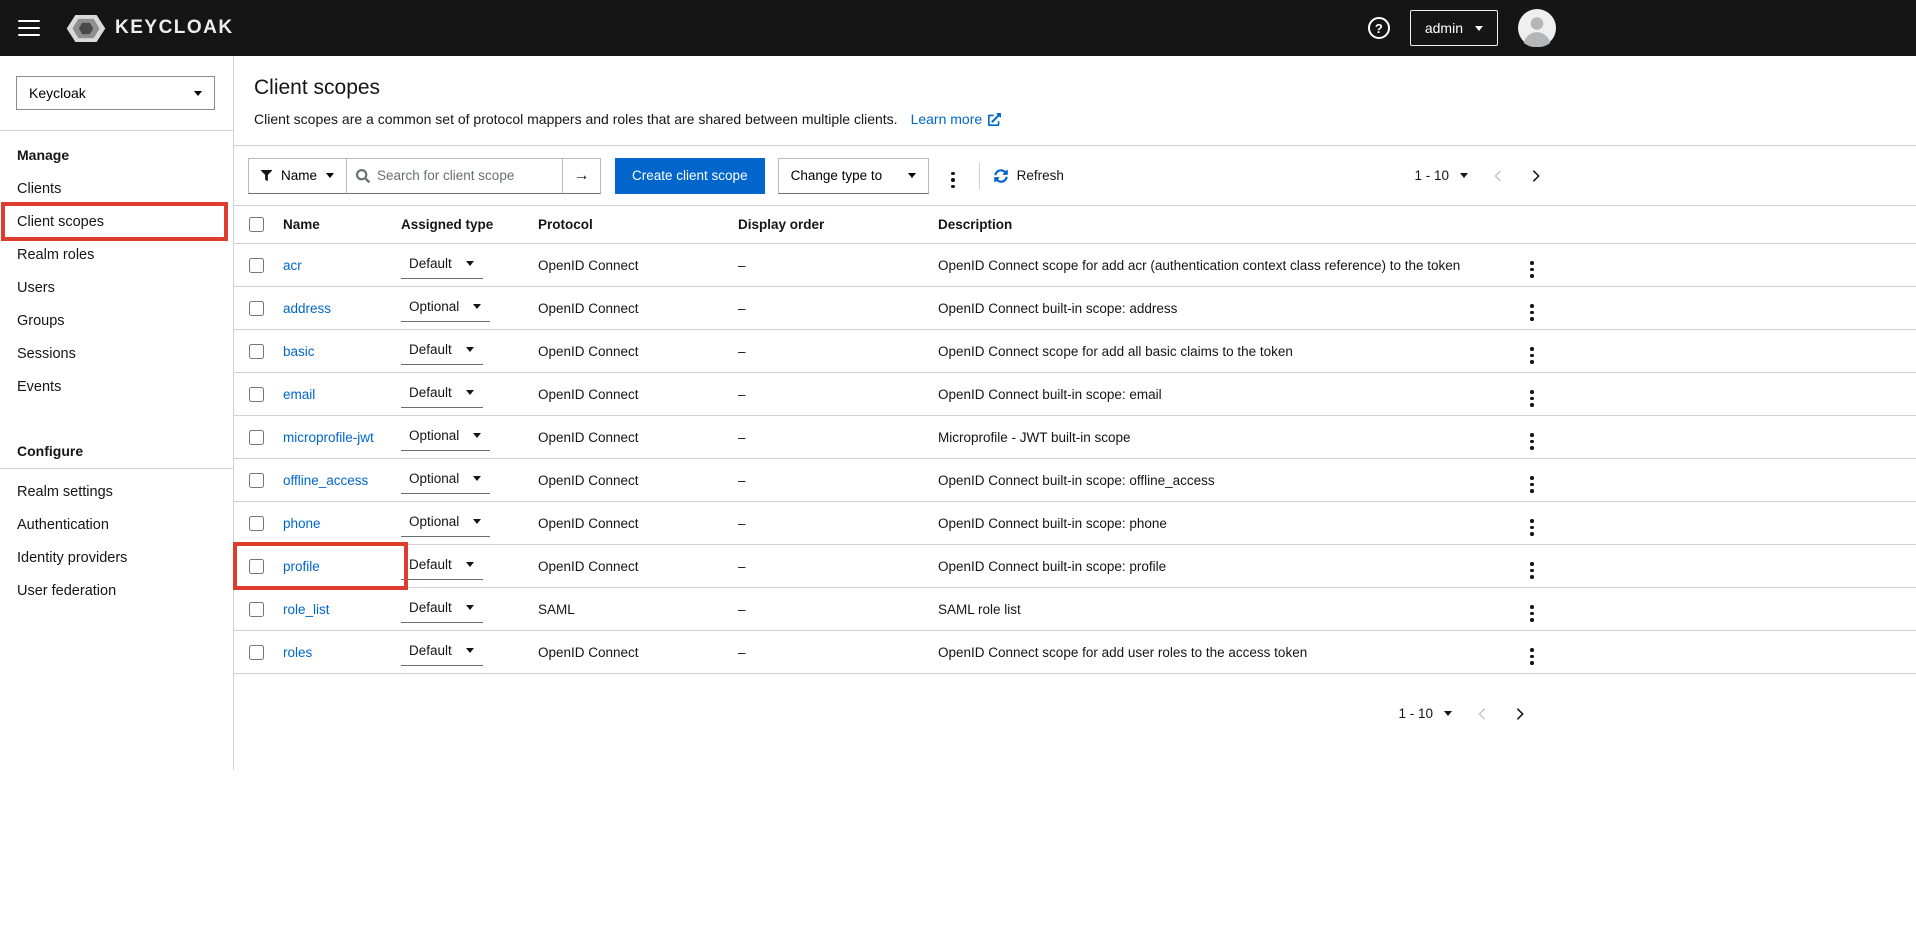  I want to click on create-client-scope-button: Create client scope, so click(690, 175).